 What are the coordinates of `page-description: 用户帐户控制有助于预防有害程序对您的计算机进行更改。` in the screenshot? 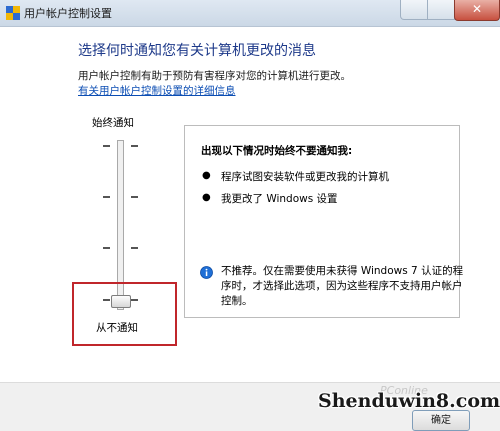 It's located at (214, 76).